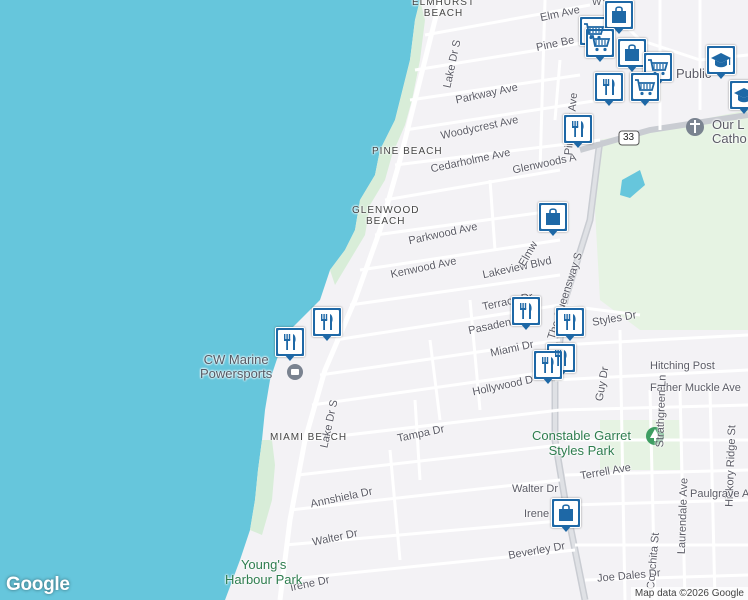  Describe the element at coordinates (661, 411) in the screenshot. I see `strathgreen-label: Strathgreen Ln` at that location.